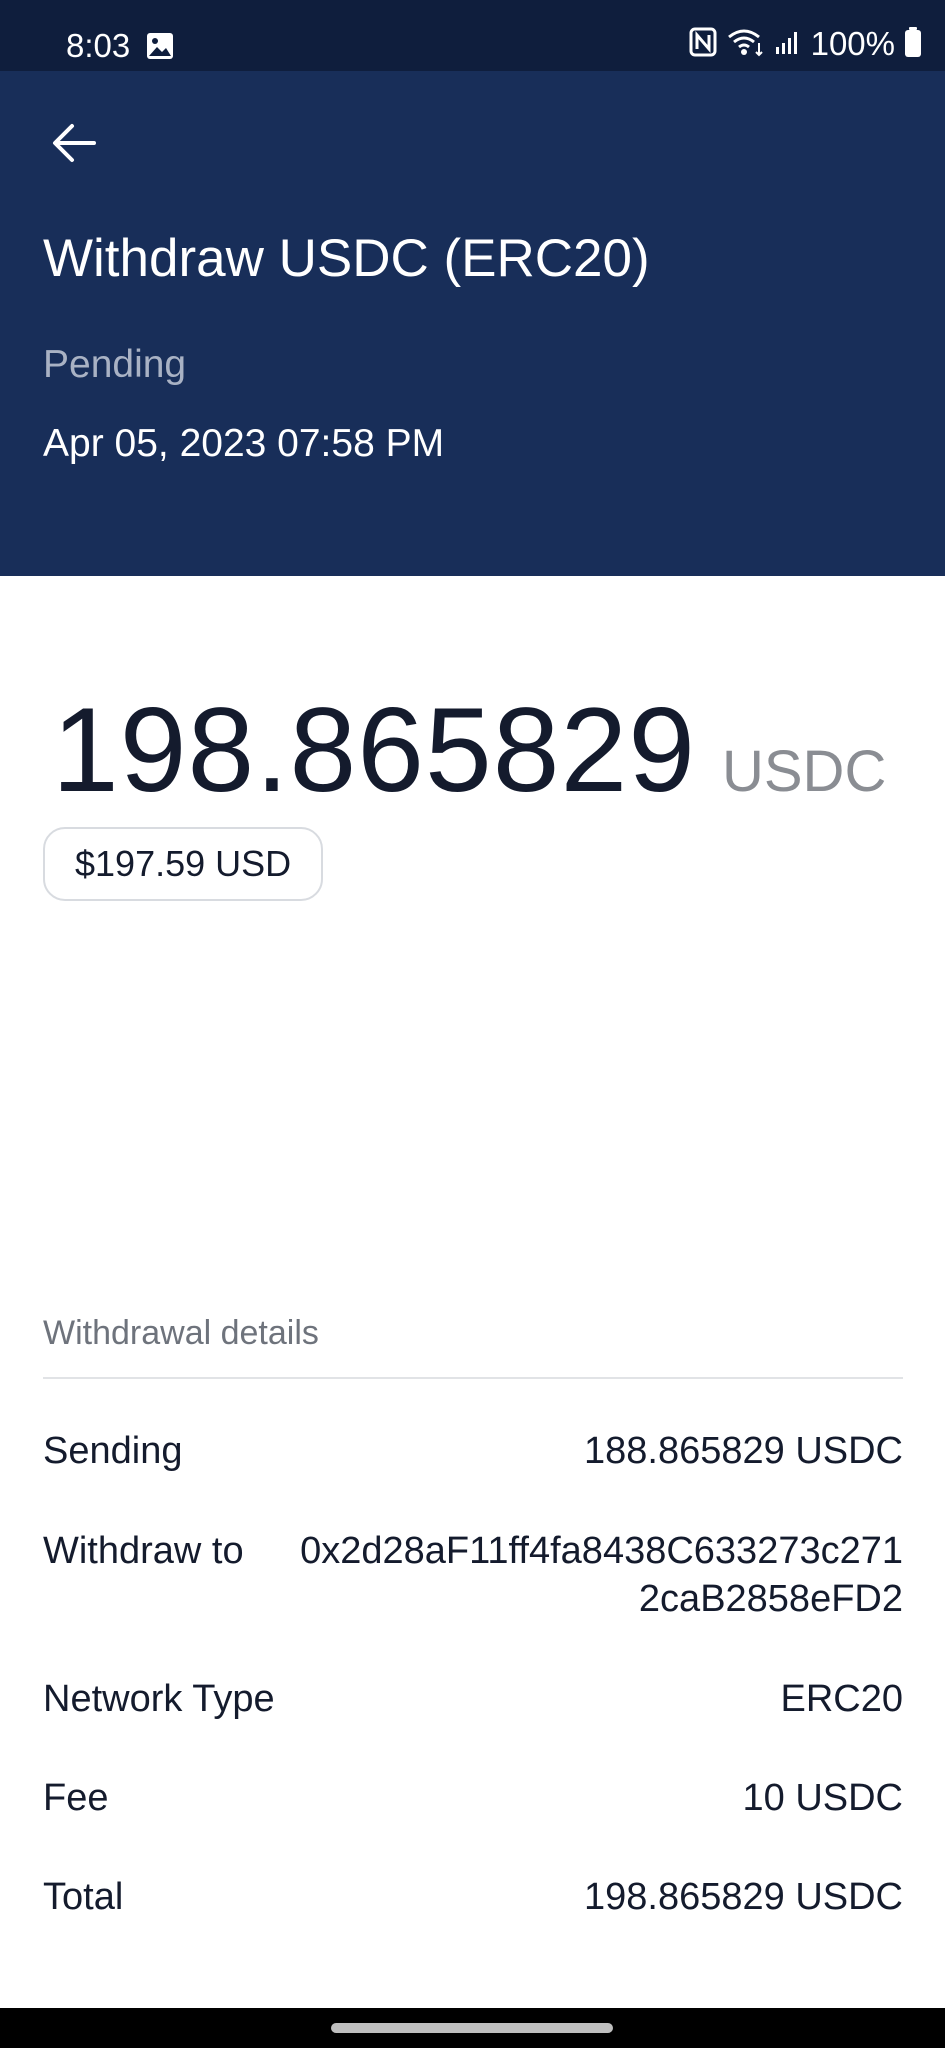 Image resolution: width=945 pixels, height=2048 pixels. I want to click on usd-value-text: $197.59 USD, so click(183, 863).